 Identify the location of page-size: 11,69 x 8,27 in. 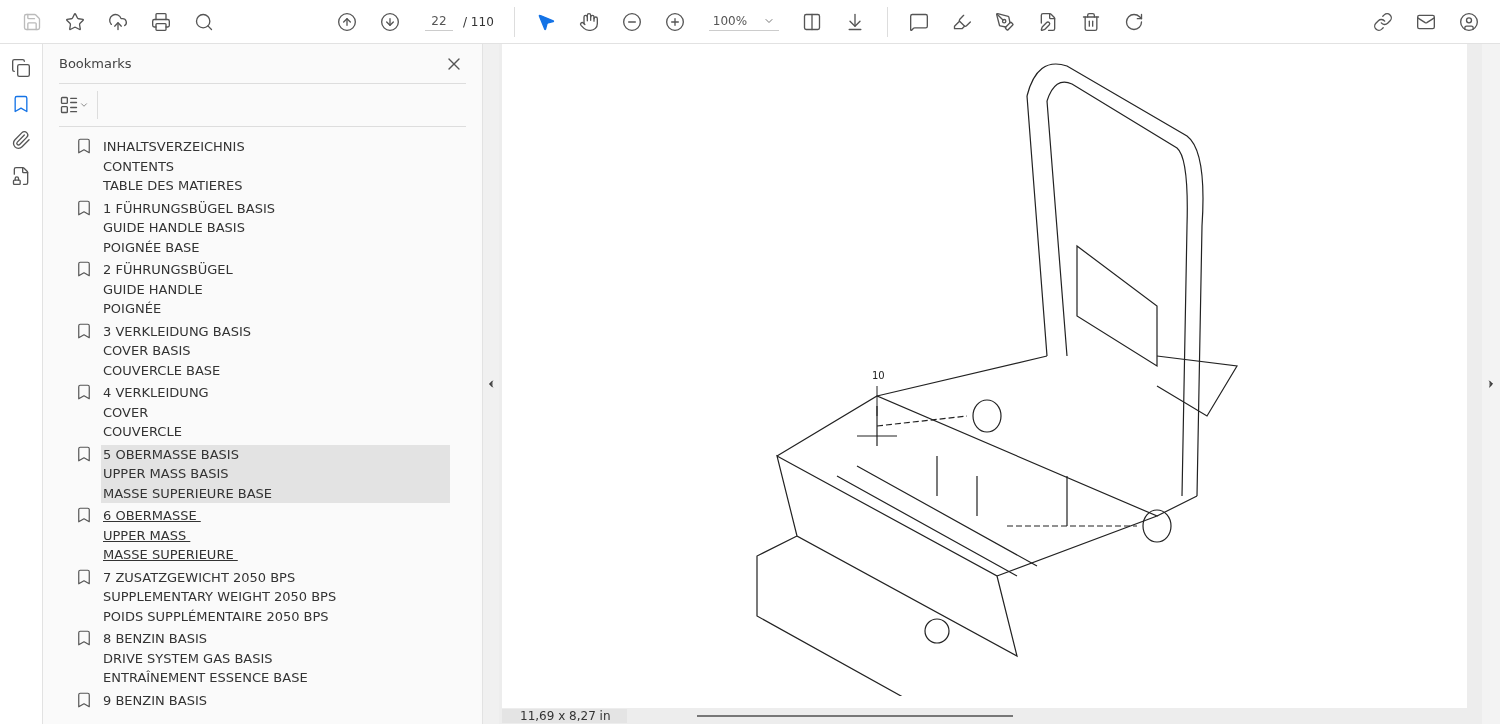
(564, 716).